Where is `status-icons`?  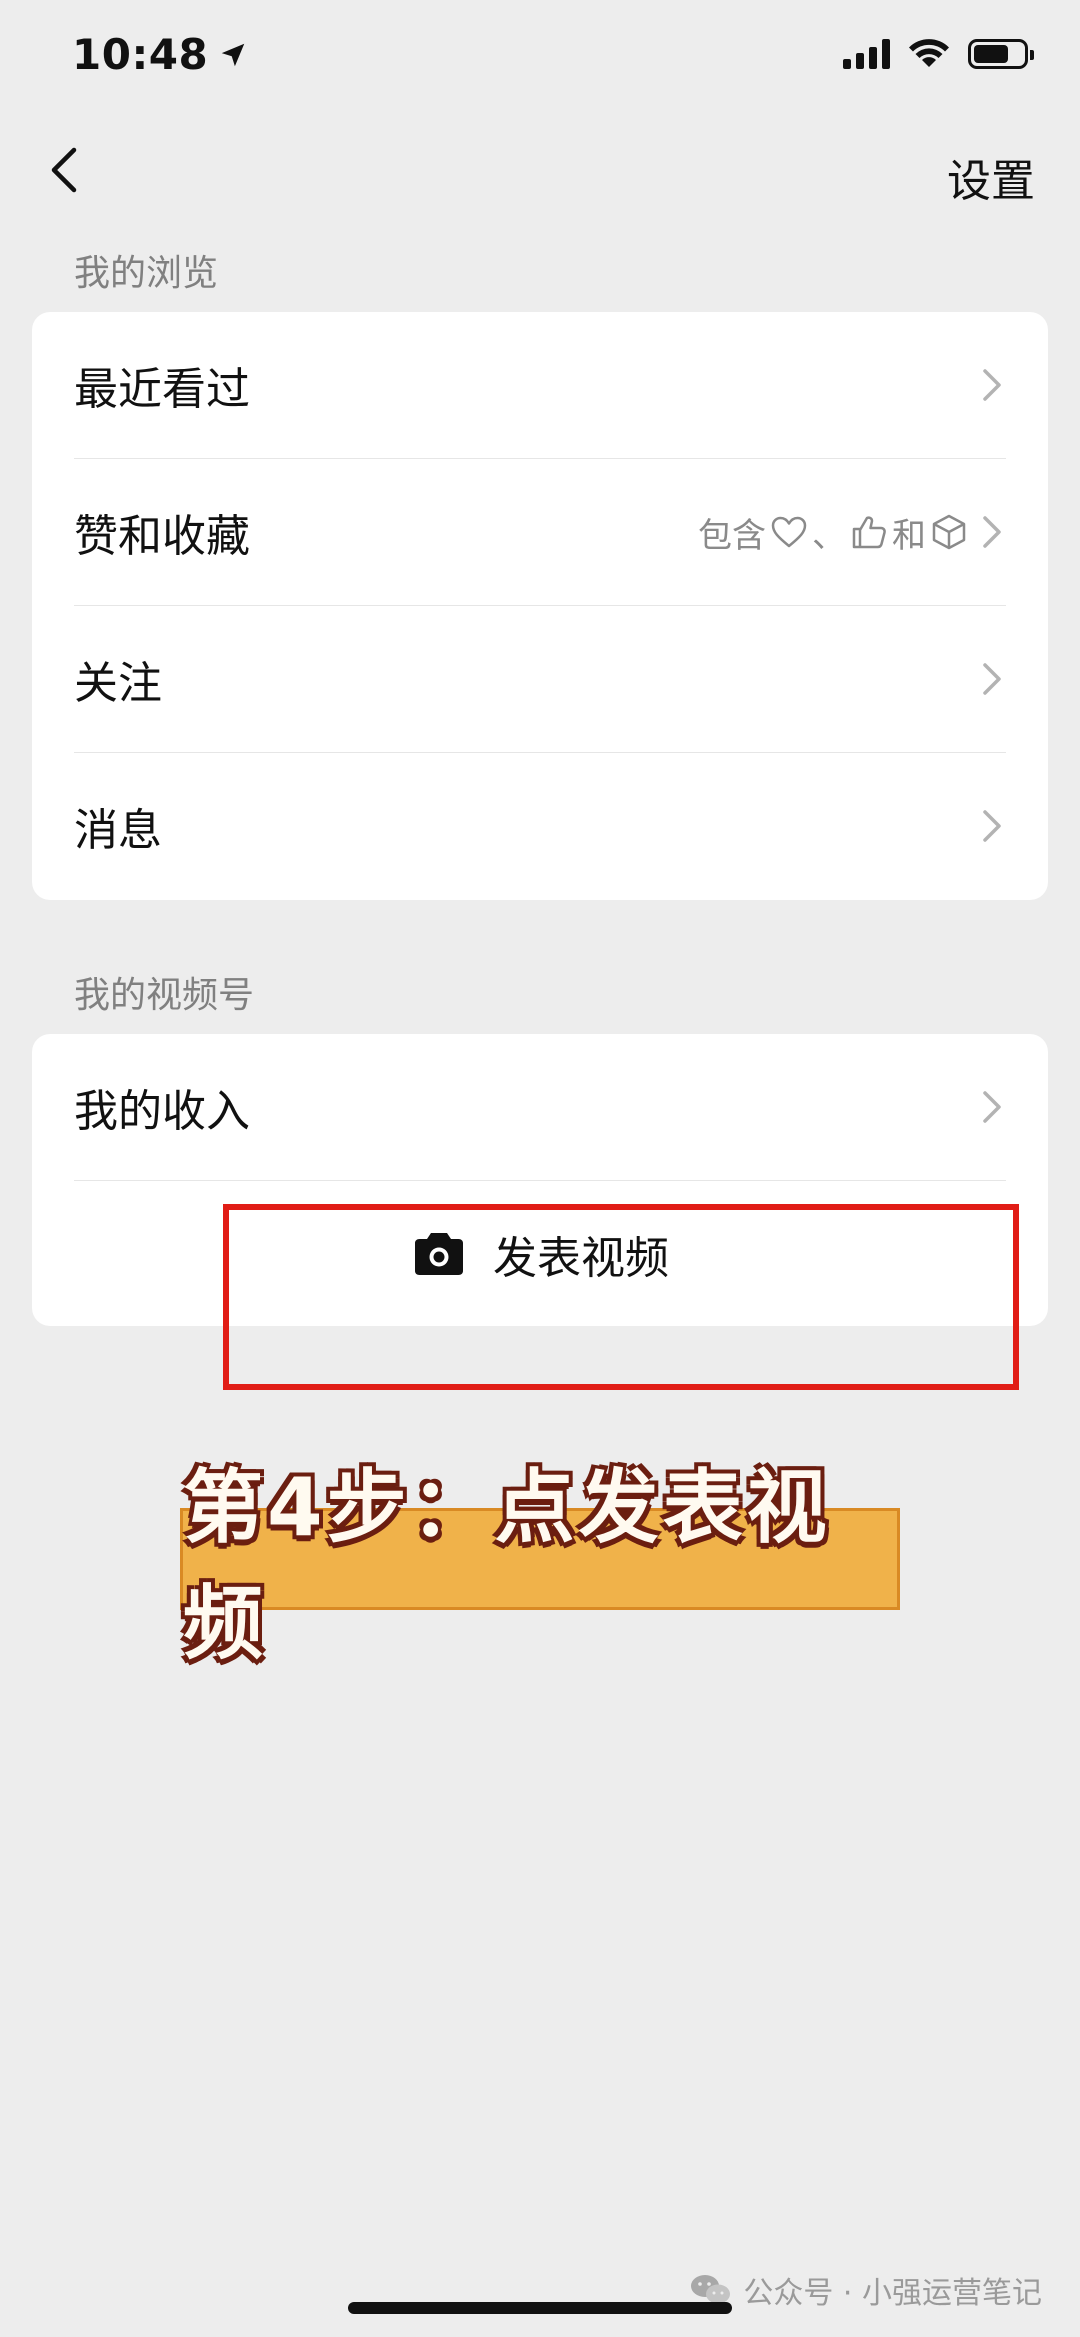
status-icons is located at coordinates (938, 54).